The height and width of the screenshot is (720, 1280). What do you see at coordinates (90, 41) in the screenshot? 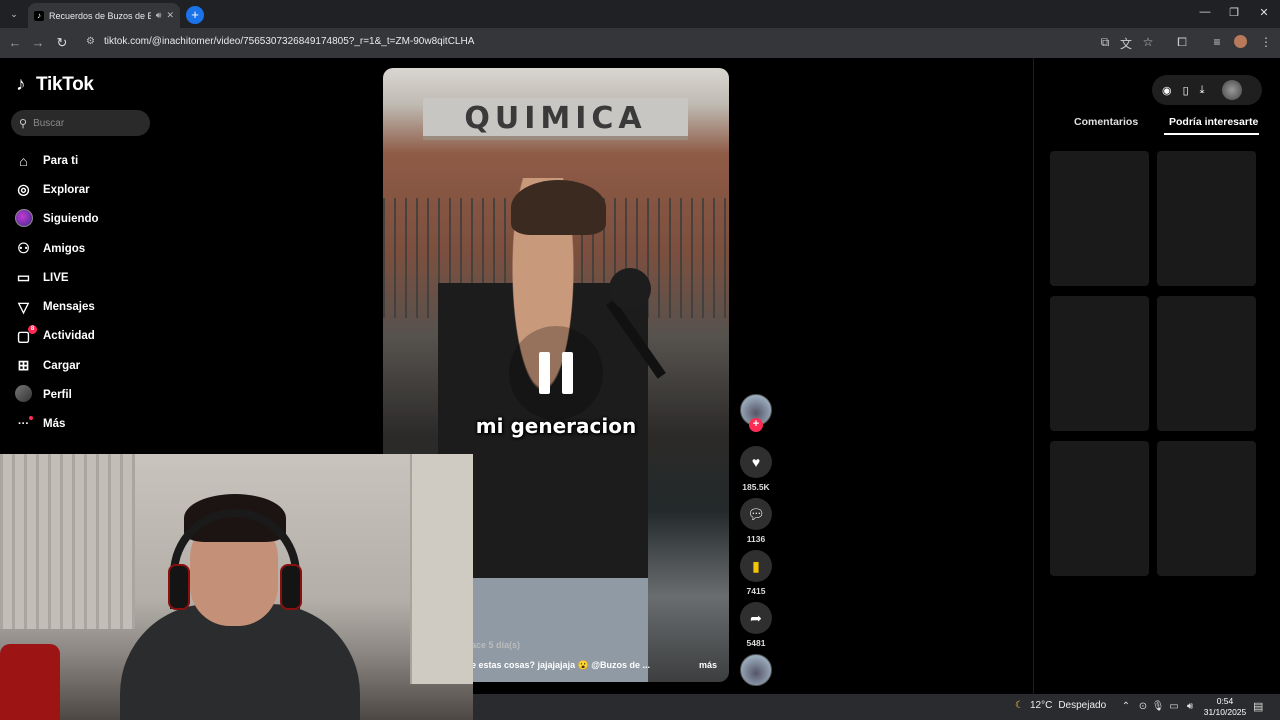
I see `site-info-icon: ⚙` at bounding box center [90, 41].